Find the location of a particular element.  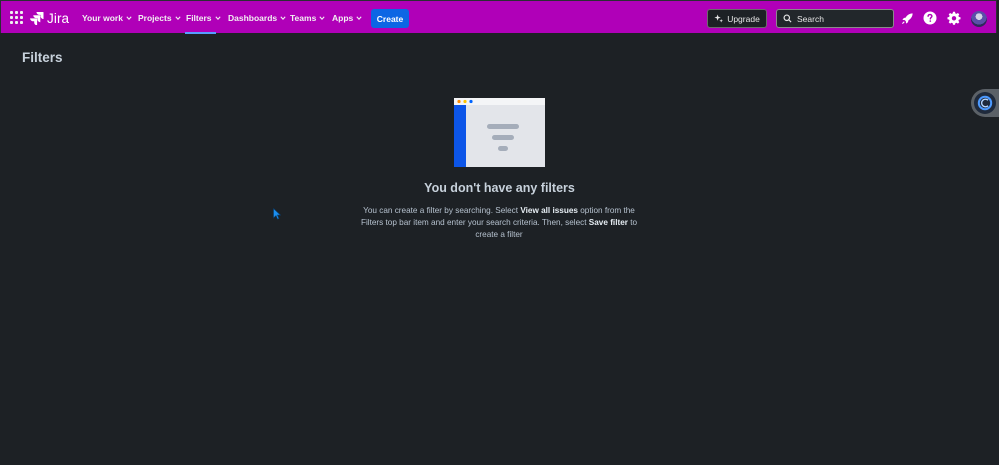

create-button: Create is located at coordinates (390, 18).